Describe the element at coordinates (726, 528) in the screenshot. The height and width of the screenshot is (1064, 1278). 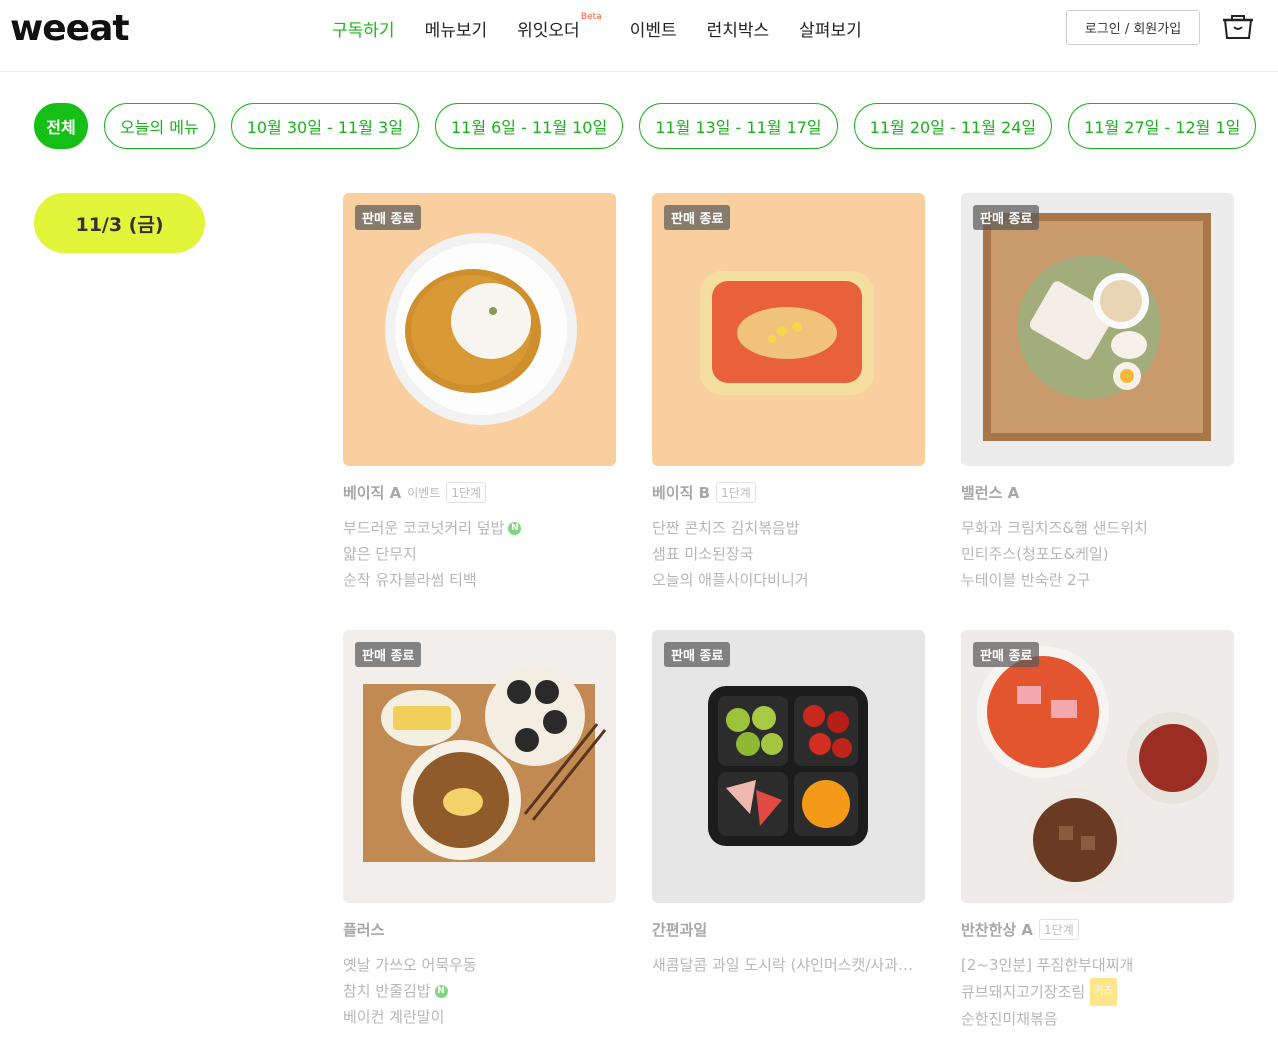
I see `menu-item: 단짠 콘치즈 김치볶음밥` at that location.